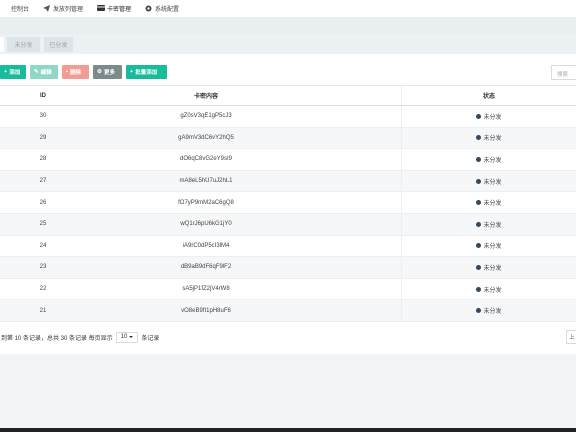  I want to click on header-id: ID, so click(43, 95).